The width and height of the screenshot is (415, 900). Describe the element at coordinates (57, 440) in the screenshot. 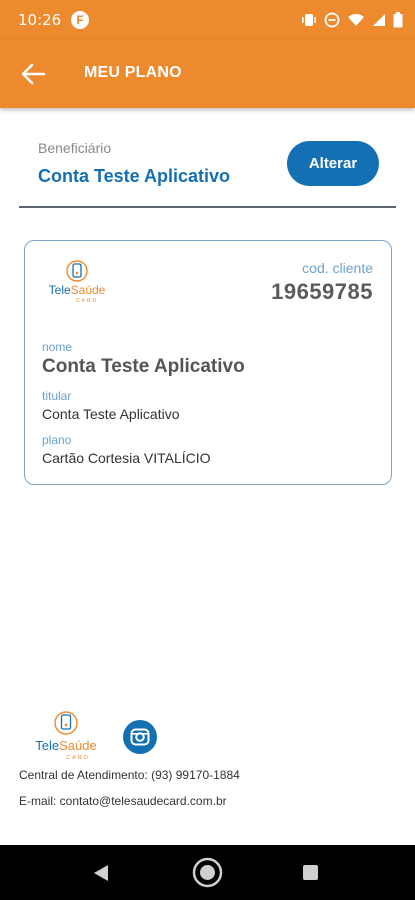

I see `plan-label: plano` at that location.